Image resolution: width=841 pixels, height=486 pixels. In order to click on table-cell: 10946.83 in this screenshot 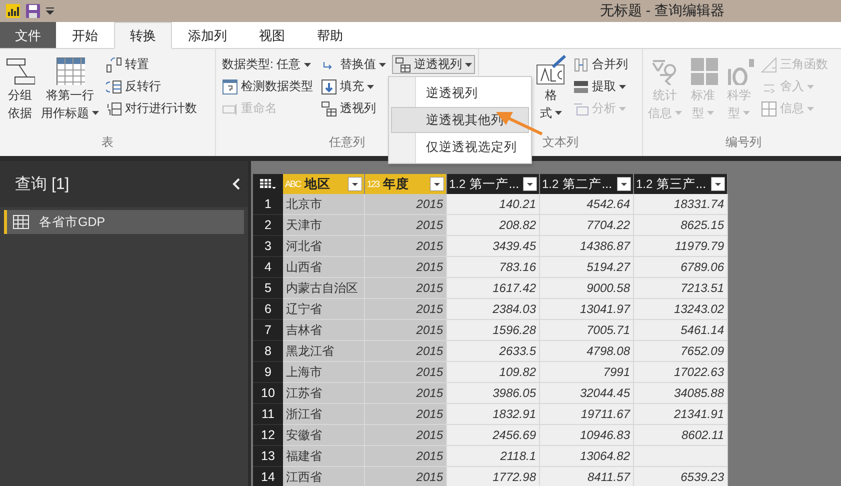, I will do `click(587, 435)`.